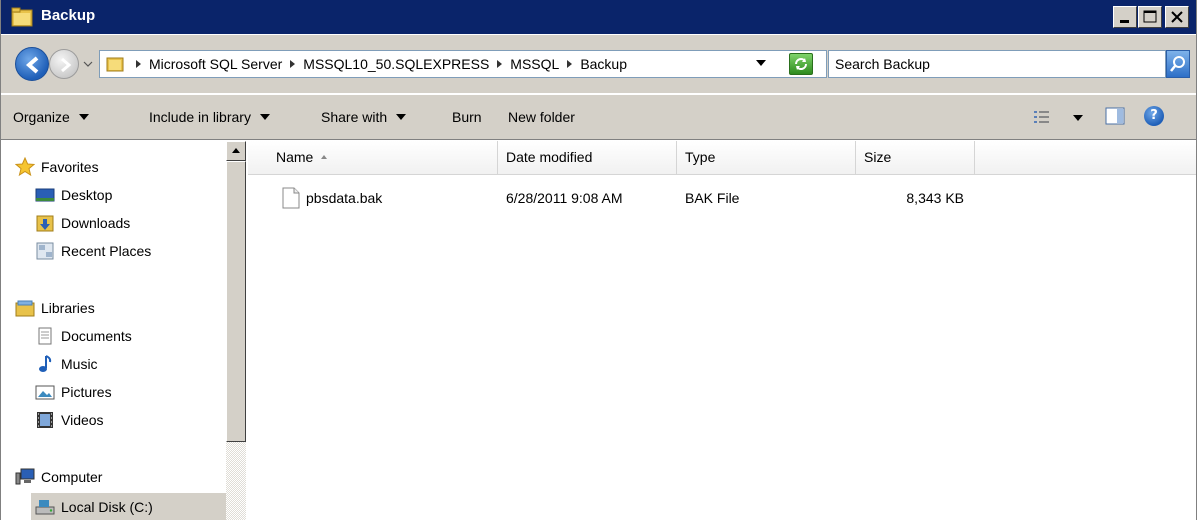  What do you see at coordinates (45, 392) in the screenshot?
I see `pictures-icon` at bounding box center [45, 392].